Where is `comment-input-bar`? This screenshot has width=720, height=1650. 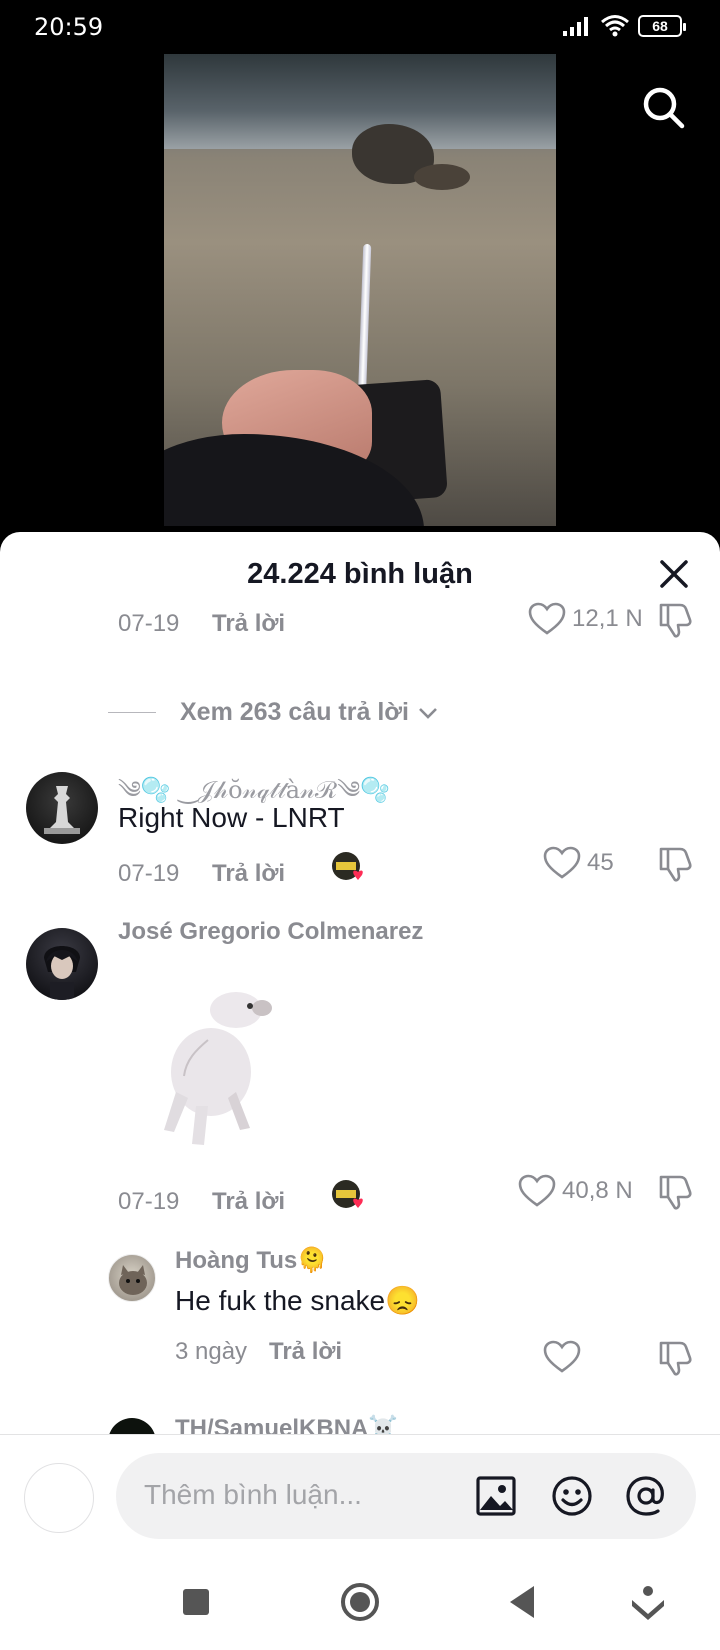 comment-input-bar is located at coordinates (360, 1490).